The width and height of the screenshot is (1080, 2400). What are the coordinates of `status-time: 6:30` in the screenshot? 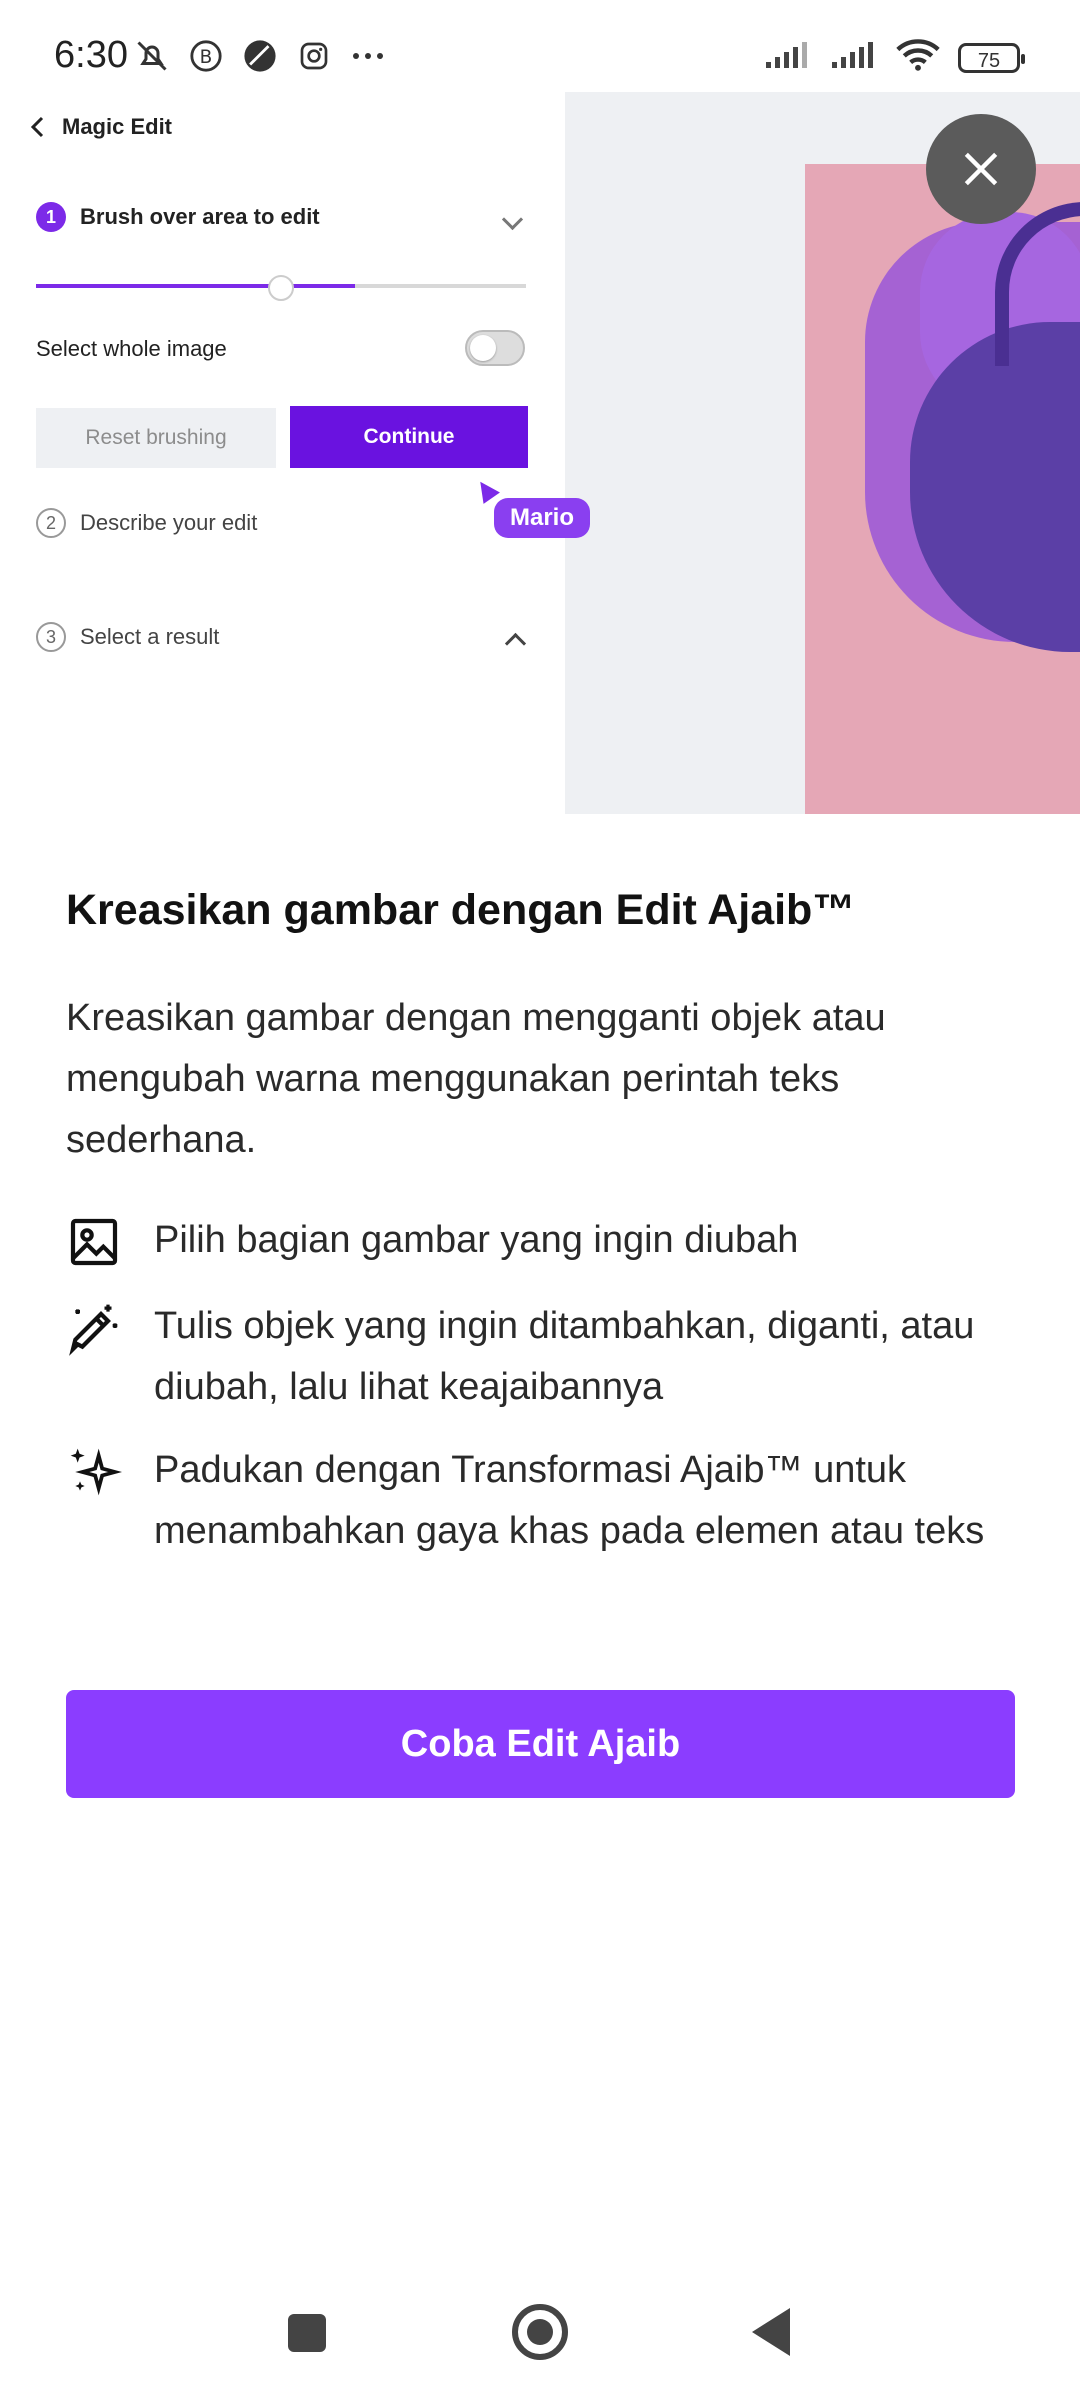 It's located at (91, 55).